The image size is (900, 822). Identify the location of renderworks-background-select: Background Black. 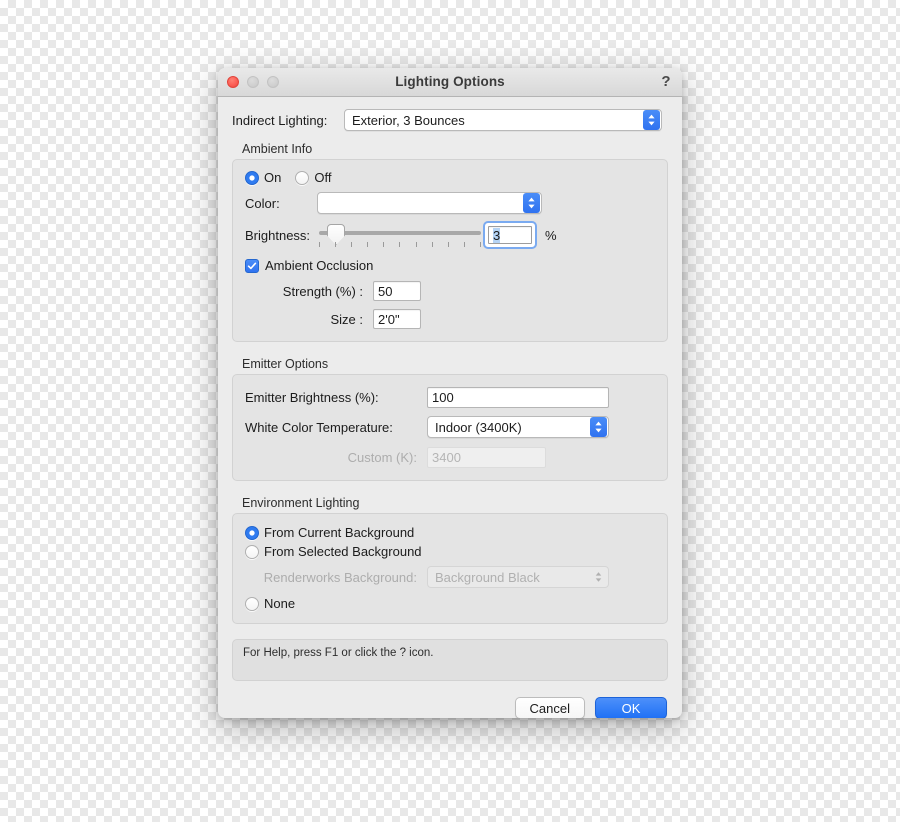
(518, 577).